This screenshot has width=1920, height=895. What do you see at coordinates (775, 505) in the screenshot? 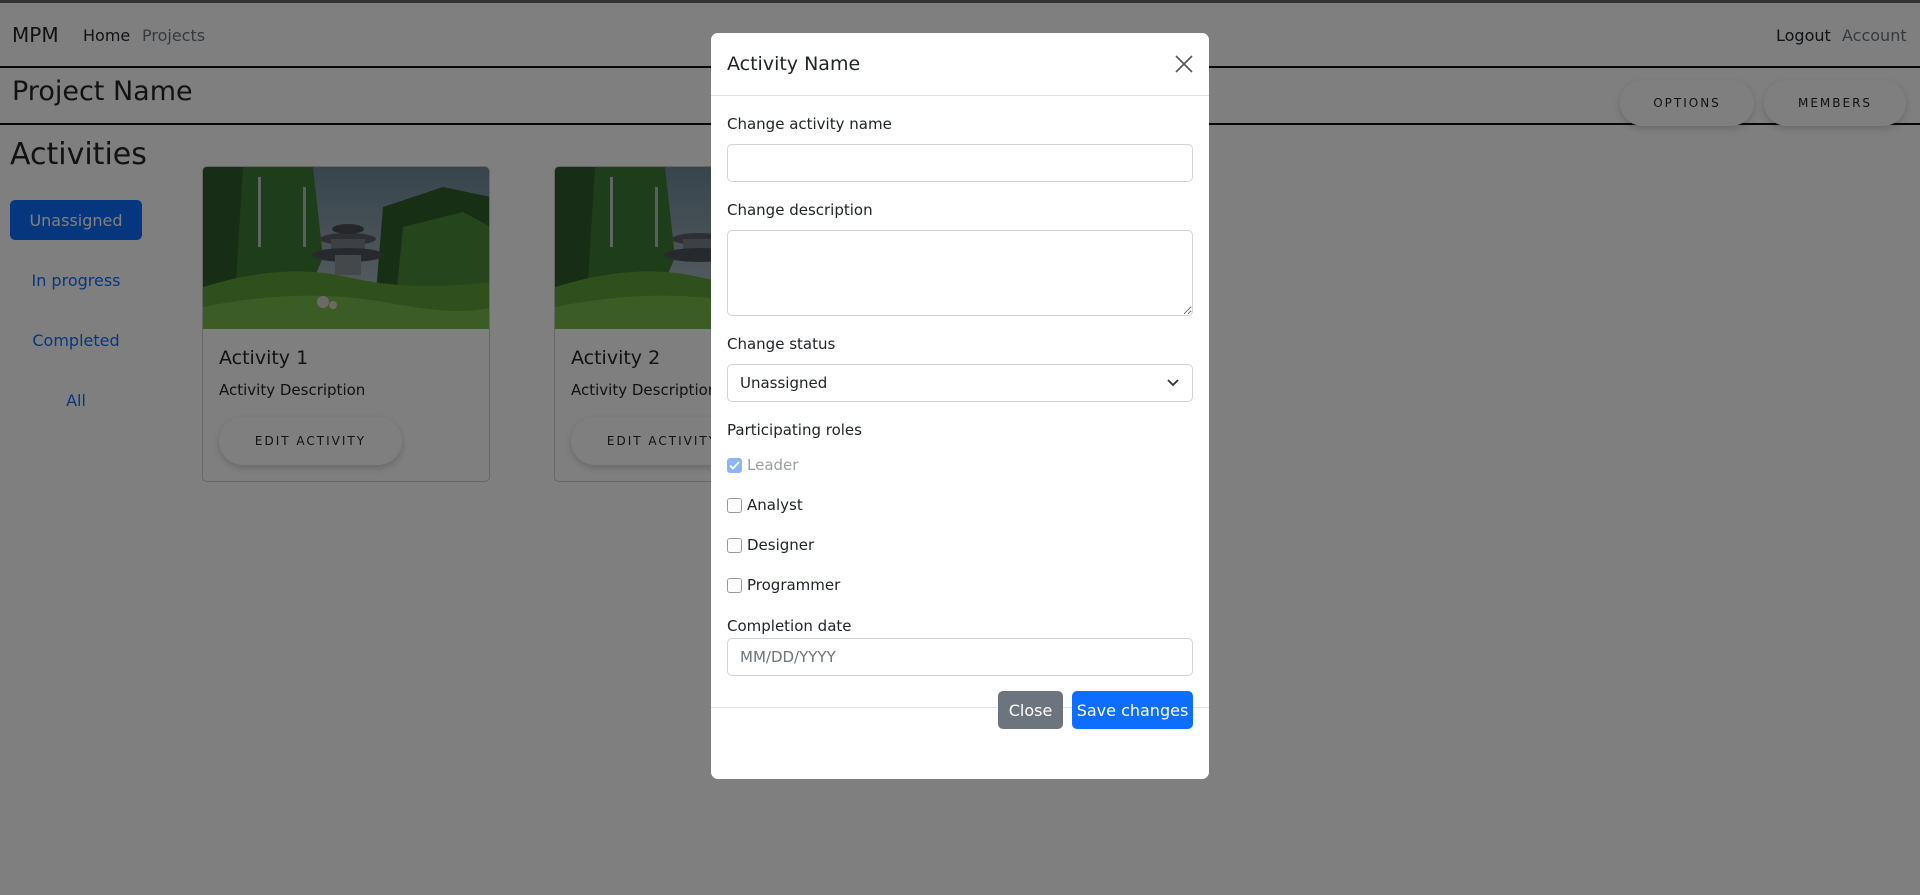
I see `role-analyst-label: Analyst` at bounding box center [775, 505].